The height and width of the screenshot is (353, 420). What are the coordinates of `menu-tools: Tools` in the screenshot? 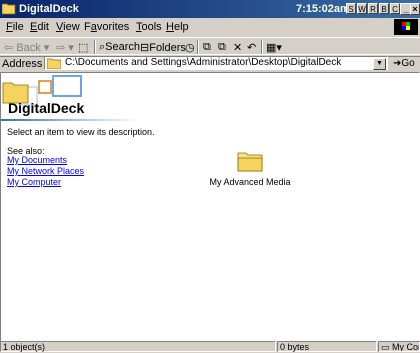 It's located at (149, 27).